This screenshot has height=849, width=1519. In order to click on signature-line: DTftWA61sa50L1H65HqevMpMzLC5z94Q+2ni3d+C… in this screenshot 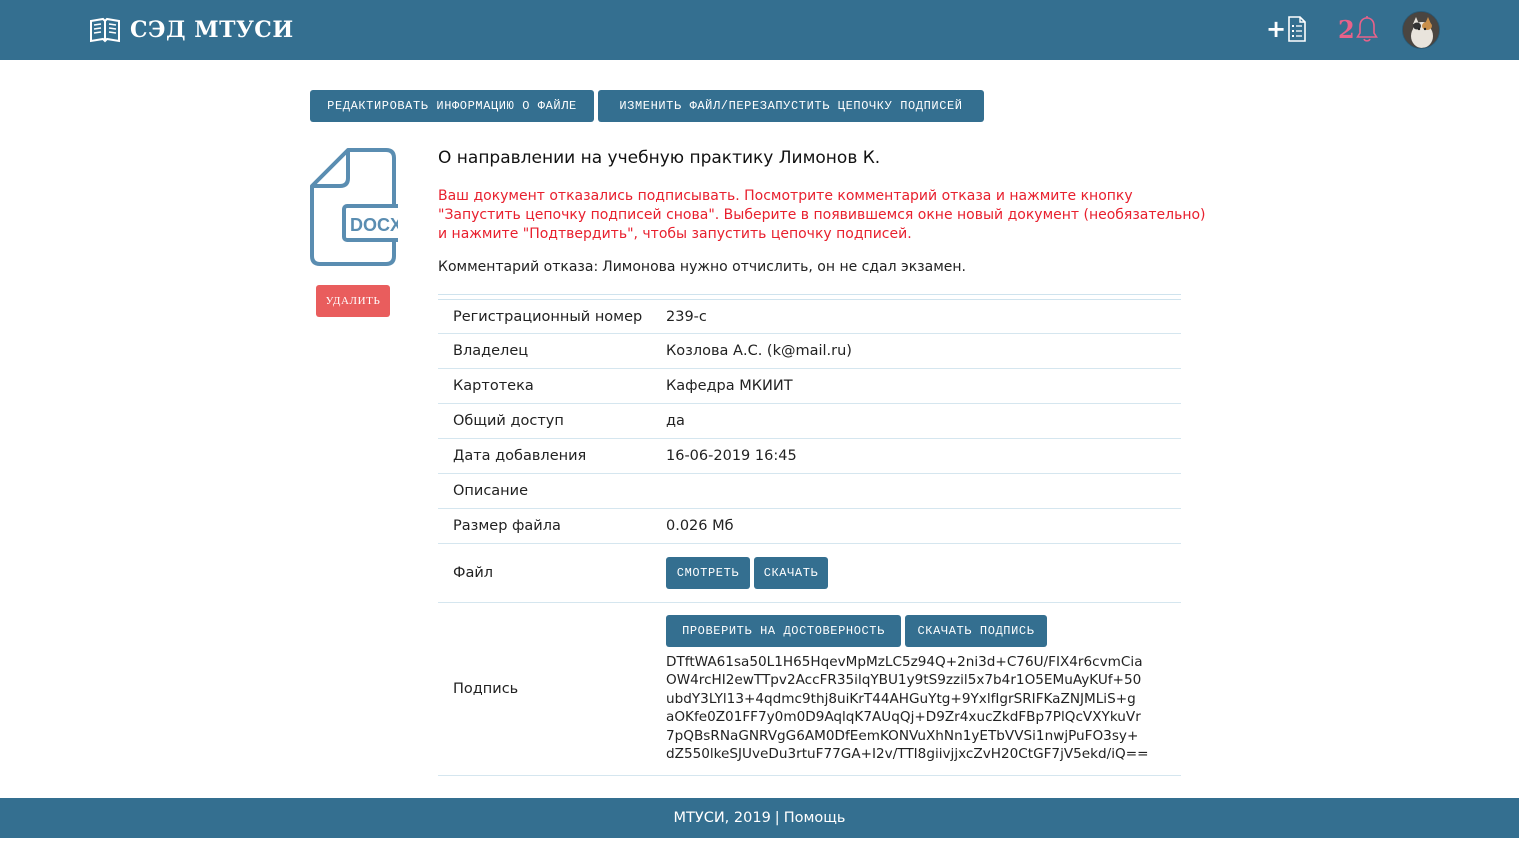, I will do `click(904, 661)`.